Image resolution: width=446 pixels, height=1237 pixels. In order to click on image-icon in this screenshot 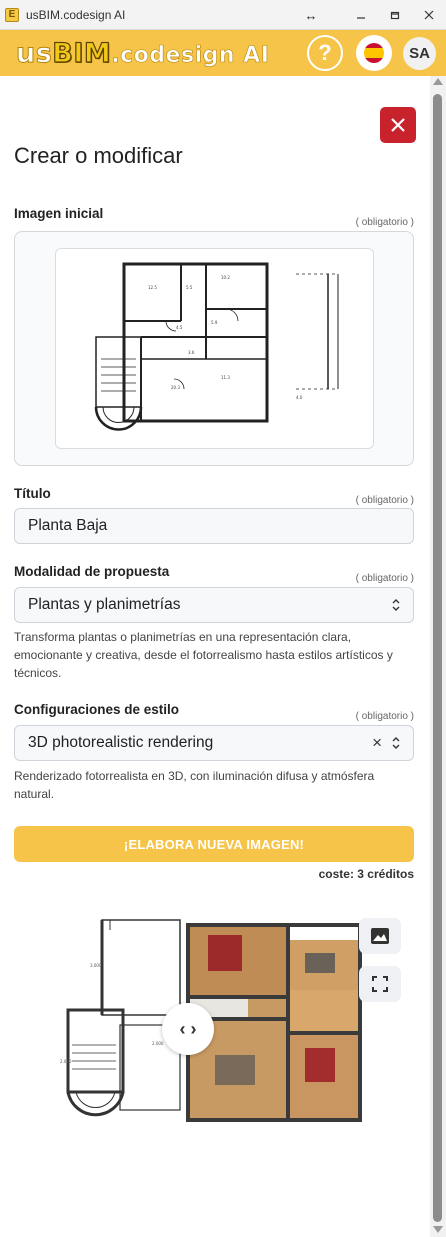, I will do `click(380, 936)`.